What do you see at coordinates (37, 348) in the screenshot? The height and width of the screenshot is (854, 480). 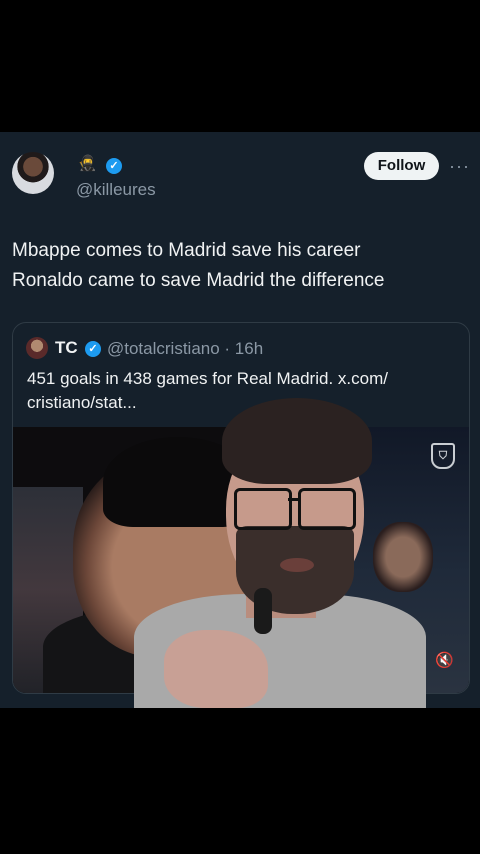 I see `quoted-author-avatar` at bounding box center [37, 348].